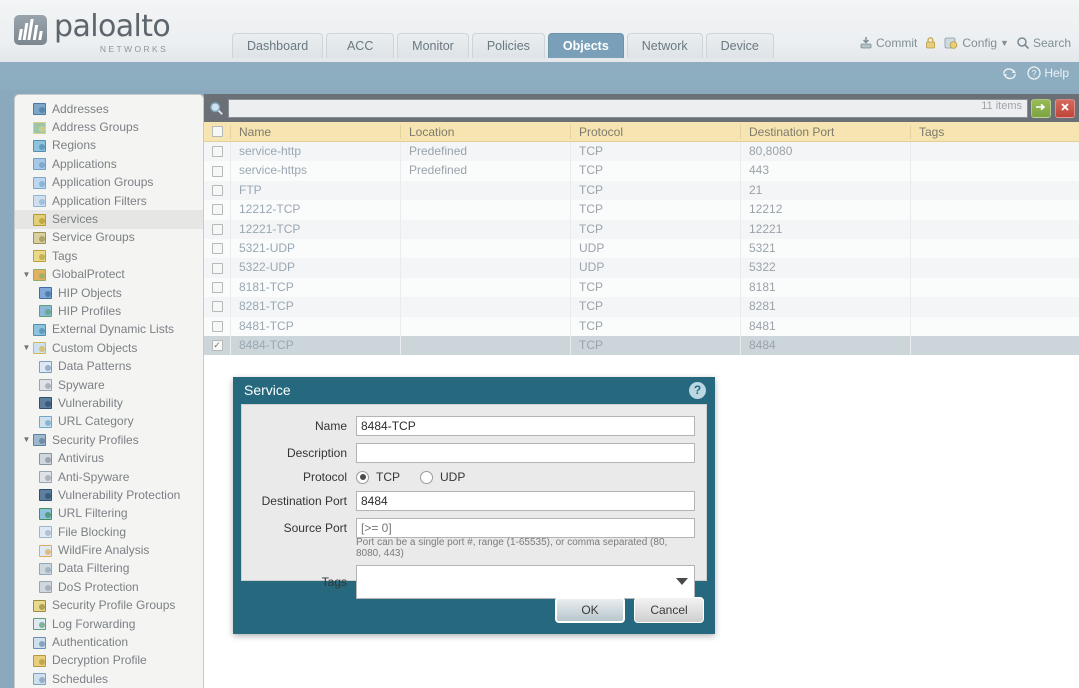 This screenshot has width=1079, height=688. I want to click on sidebar-item-schedules: Schedules, so click(109, 679).